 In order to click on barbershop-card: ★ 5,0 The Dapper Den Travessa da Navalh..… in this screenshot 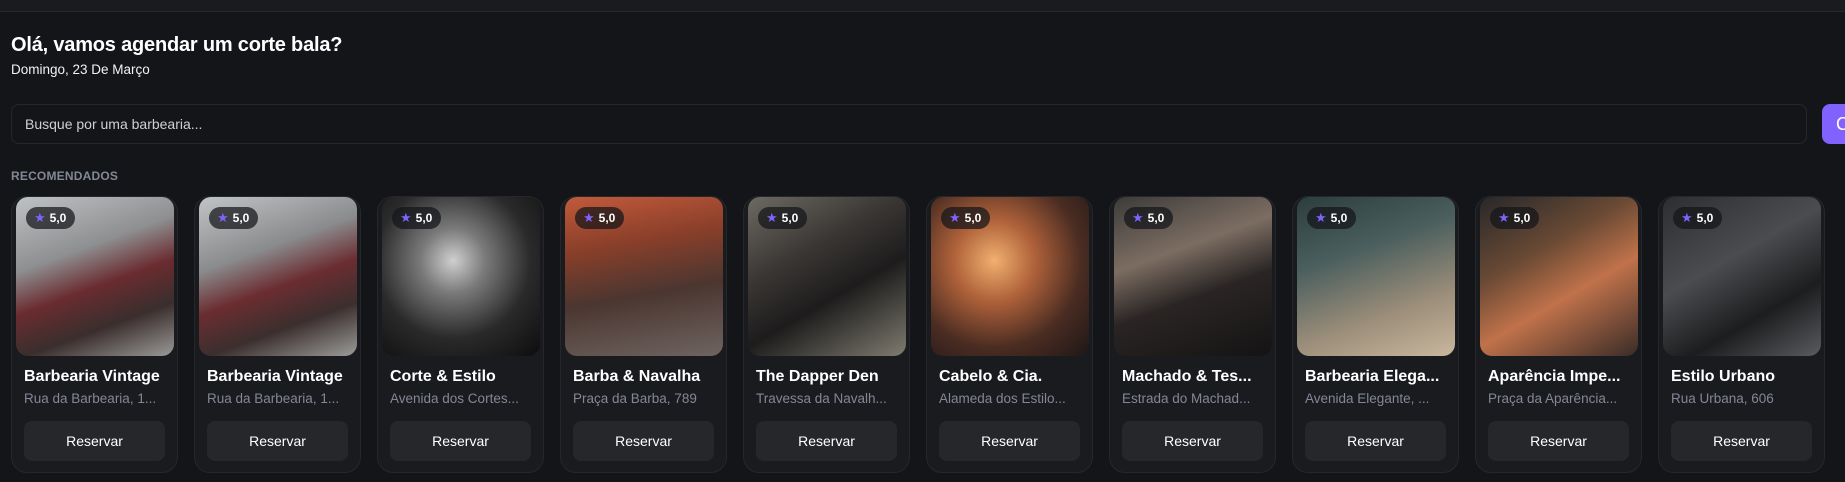, I will do `click(826, 334)`.